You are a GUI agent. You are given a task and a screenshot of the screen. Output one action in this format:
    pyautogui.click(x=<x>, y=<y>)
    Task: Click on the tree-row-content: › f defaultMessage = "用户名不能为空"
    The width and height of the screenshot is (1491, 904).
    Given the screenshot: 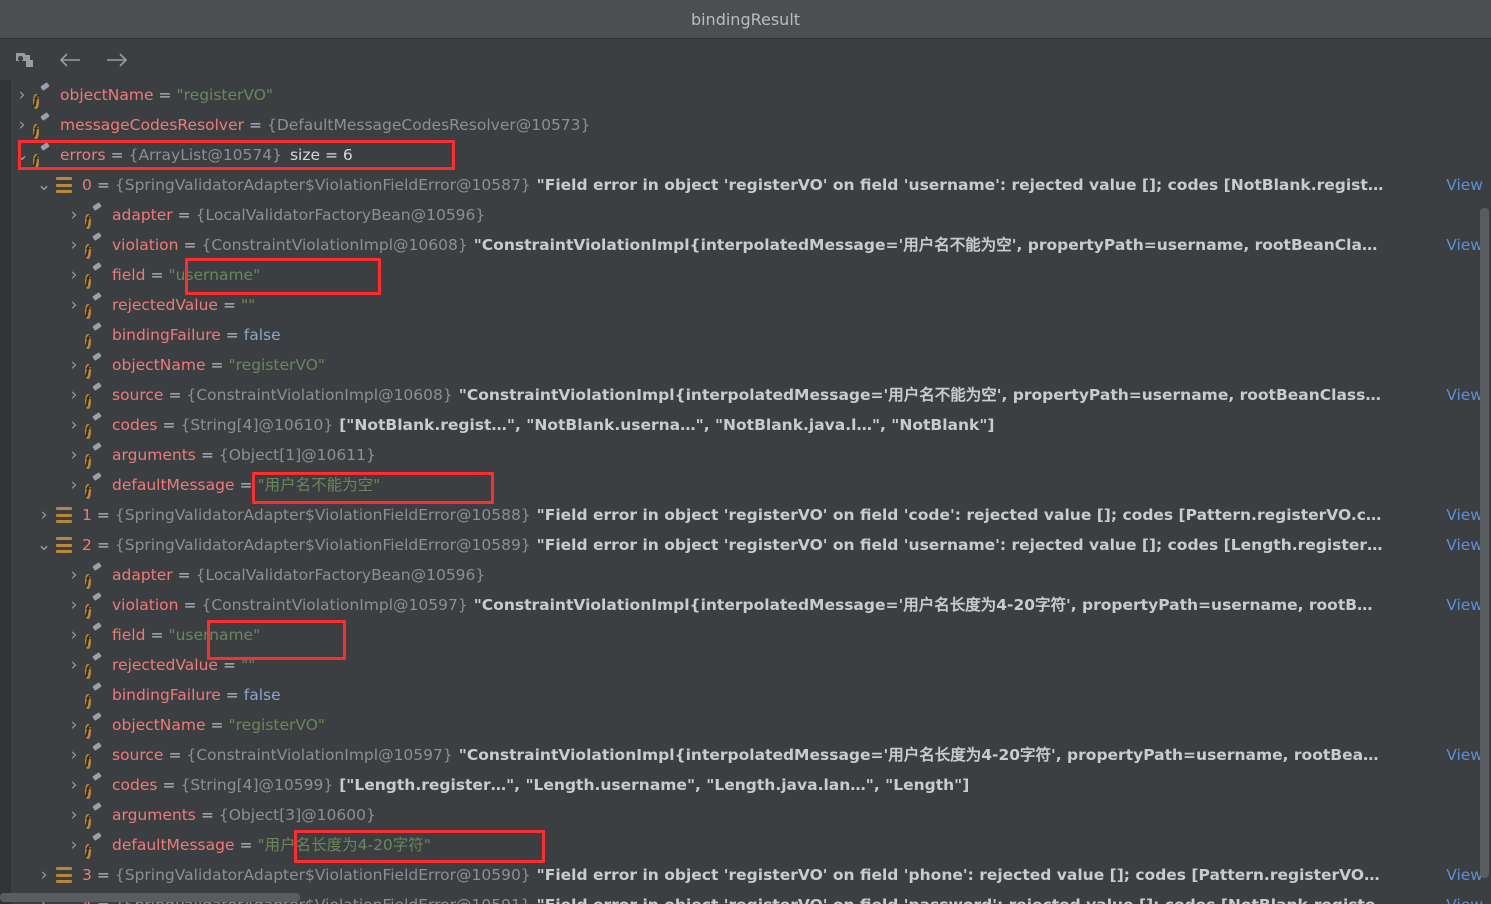 What is the action you would take?
    pyautogui.click(x=195, y=485)
    